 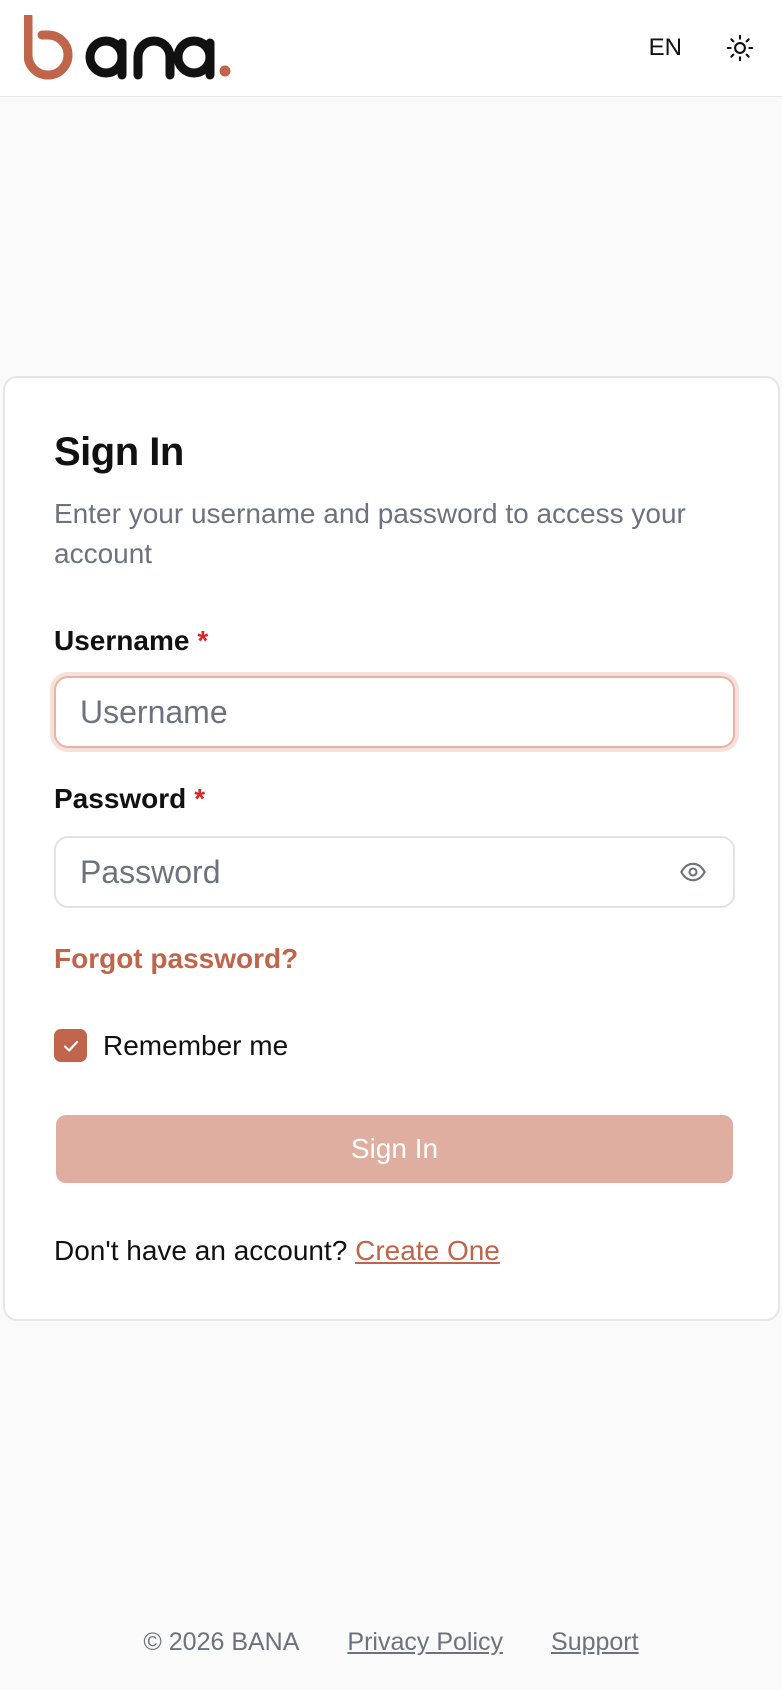 I want to click on eye-icon, so click(x=693, y=872).